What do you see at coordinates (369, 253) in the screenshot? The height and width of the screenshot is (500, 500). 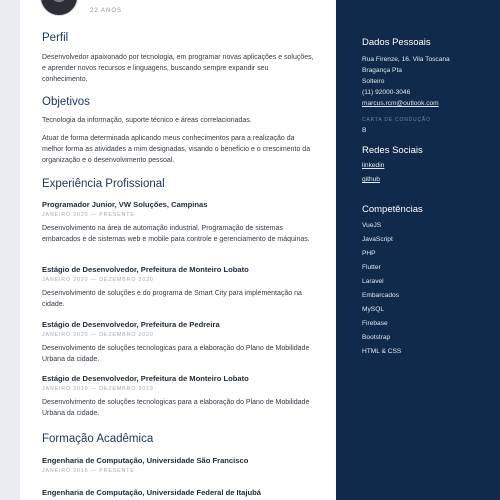 I see `skill-item: PHP` at bounding box center [369, 253].